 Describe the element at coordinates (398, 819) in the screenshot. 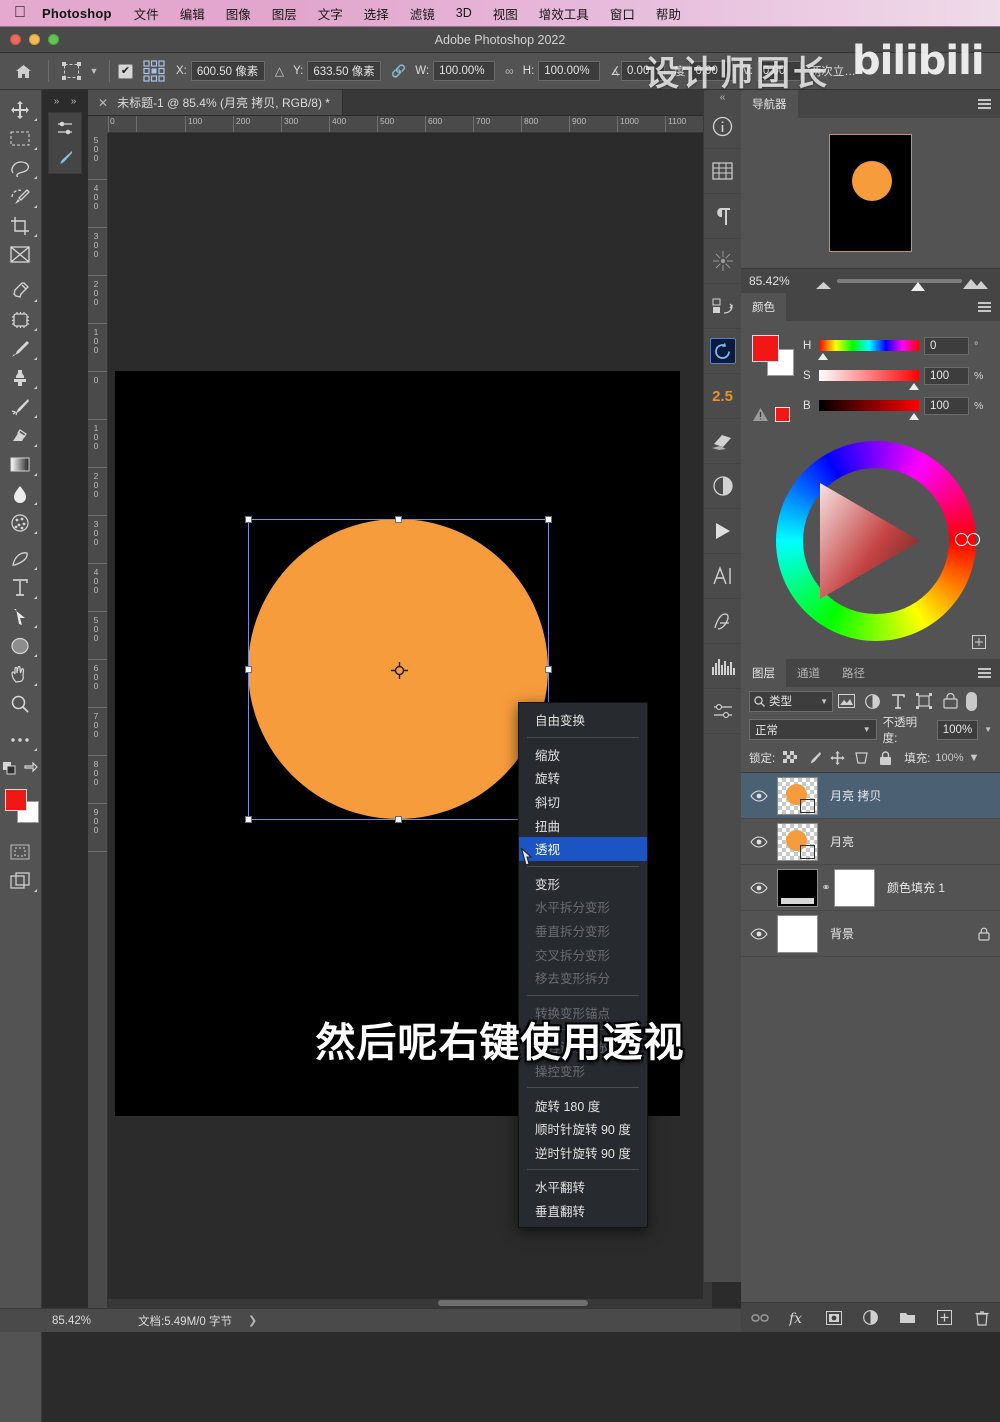

I see `transform-handle-bc` at that location.